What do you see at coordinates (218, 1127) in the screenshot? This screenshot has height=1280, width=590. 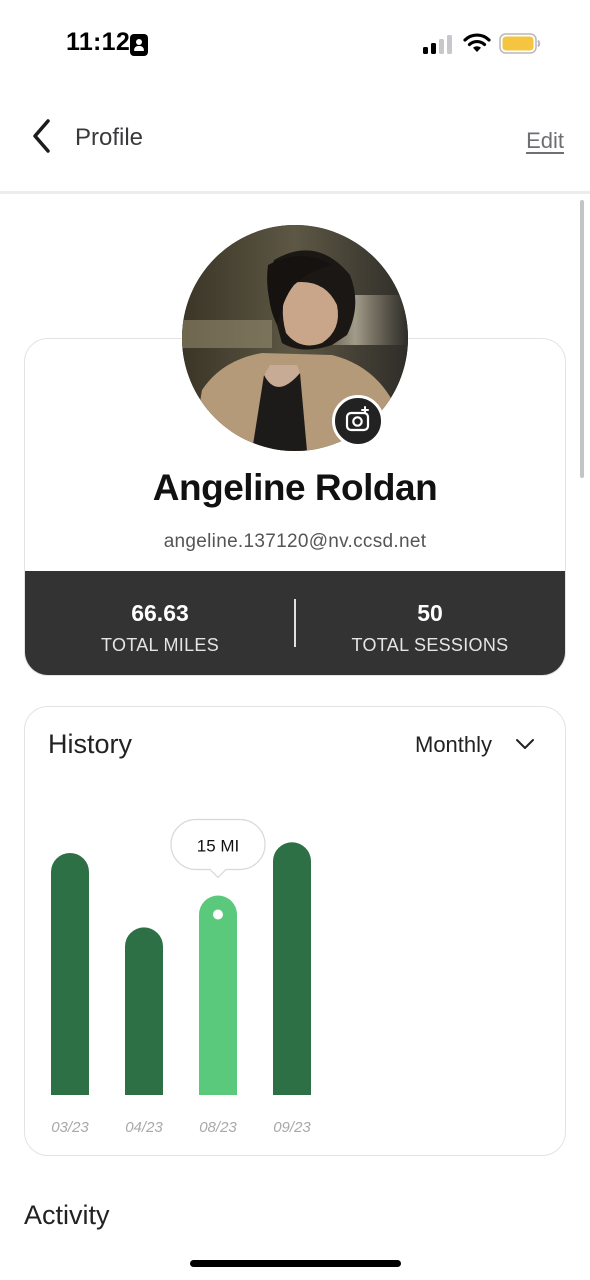 I see `chart-x-tick-label: 08/23` at bounding box center [218, 1127].